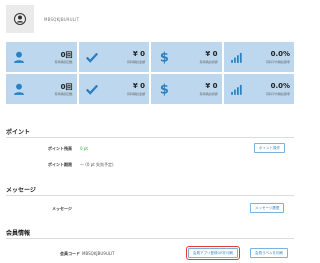 This screenshot has width=320, height=263. What do you see at coordinates (97, 164) in the screenshot?
I see `point-expire-value: ー (0 pt 失効予定)` at bounding box center [97, 164].